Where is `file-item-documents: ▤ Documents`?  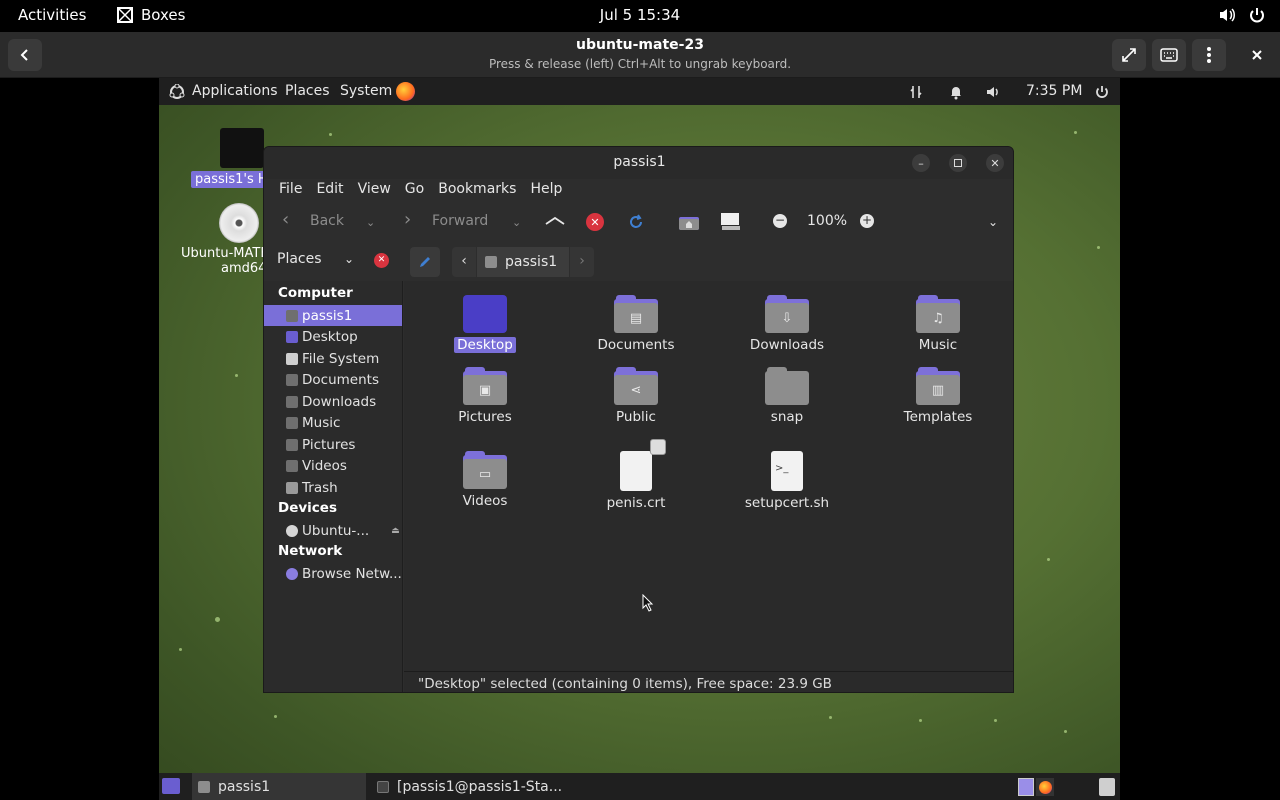 file-item-documents: ▤ Documents is located at coordinates (636, 324).